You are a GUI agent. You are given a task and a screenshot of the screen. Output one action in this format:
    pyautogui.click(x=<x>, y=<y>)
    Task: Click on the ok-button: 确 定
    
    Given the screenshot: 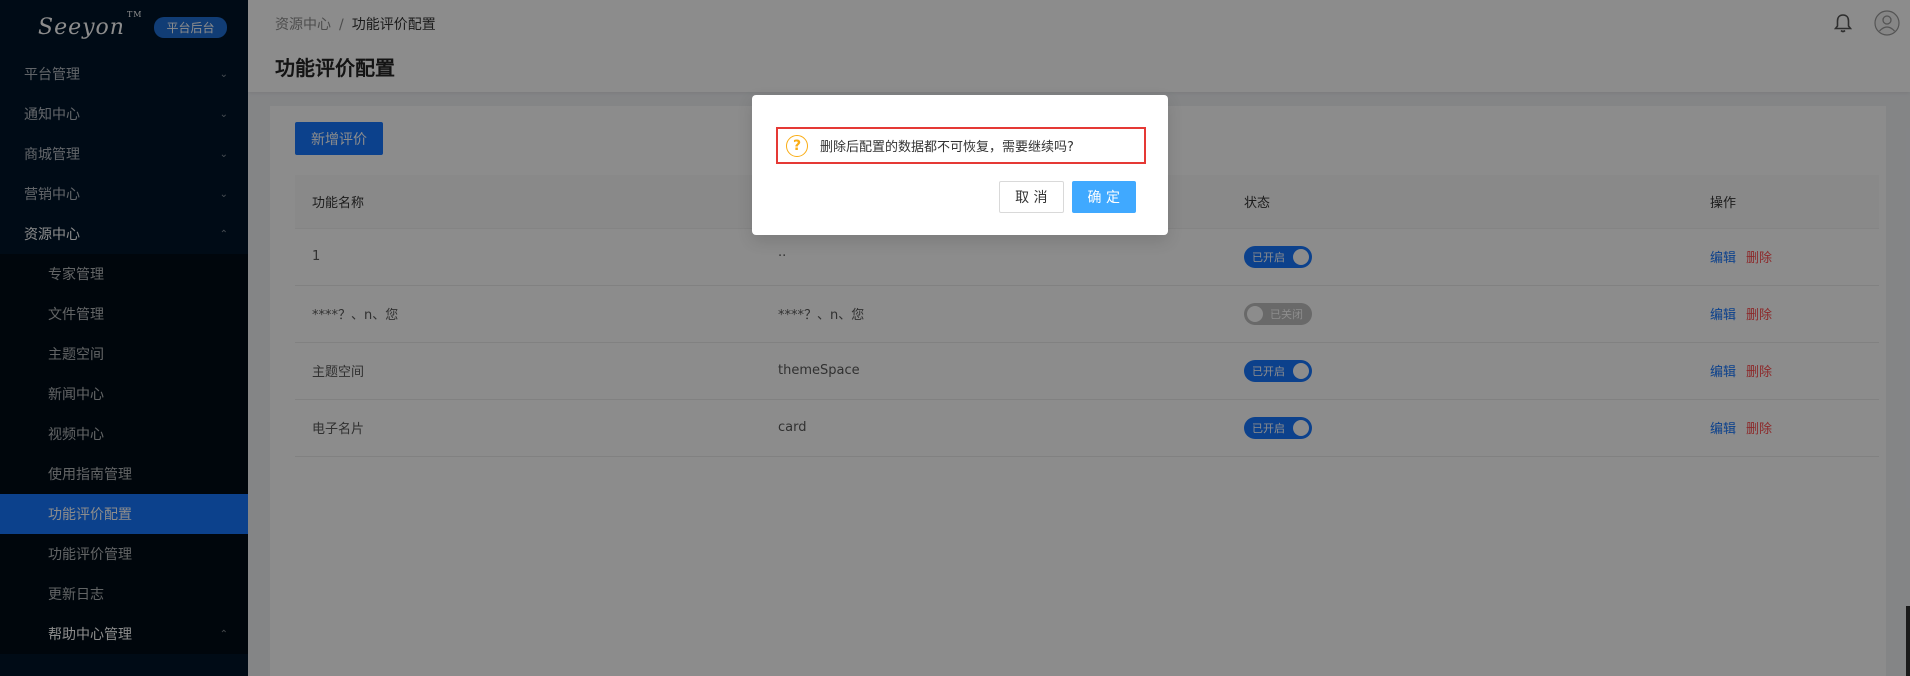 What is the action you would take?
    pyautogui.click(x=1103, y=197)
    